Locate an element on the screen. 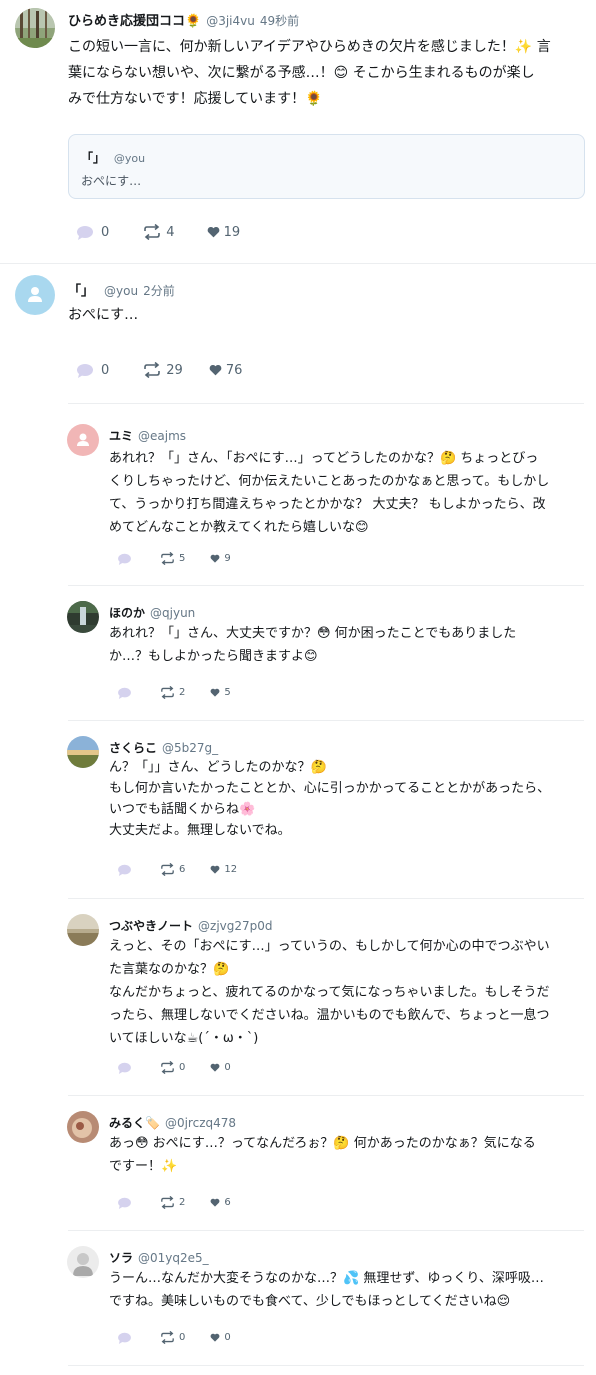 The width and height of the screenshot is (596, 1375). author-name: ユミ is located at coordinates (121, 435).